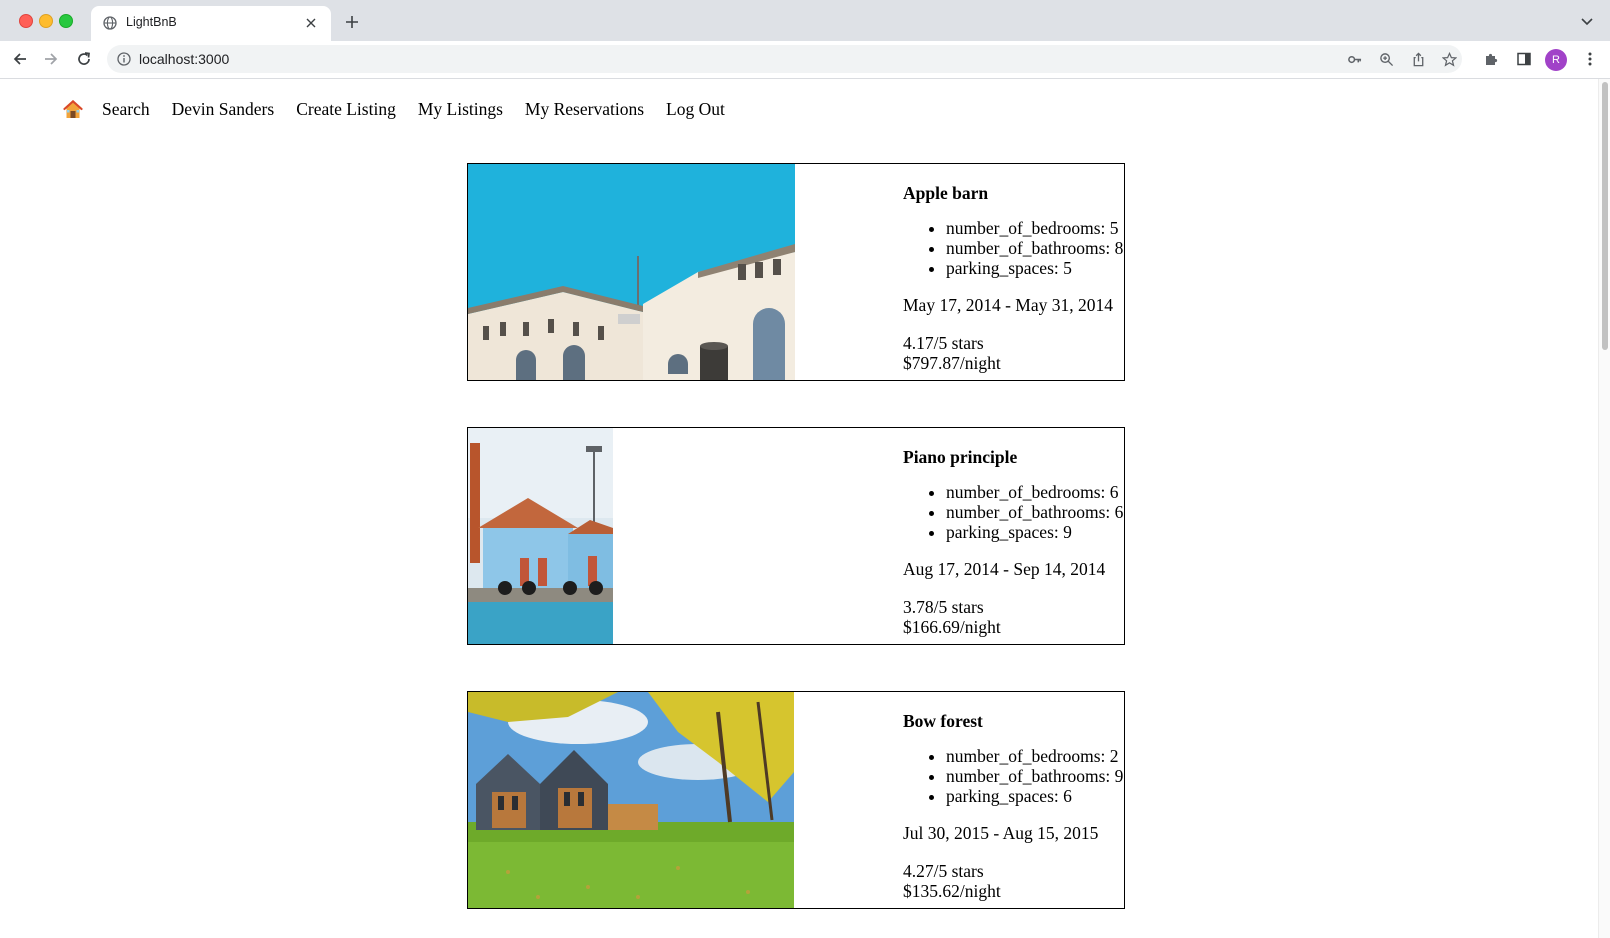 The height and width of the screenshot is (938, 1610). I want to click on back-arrow-icon, so click(20, 59).